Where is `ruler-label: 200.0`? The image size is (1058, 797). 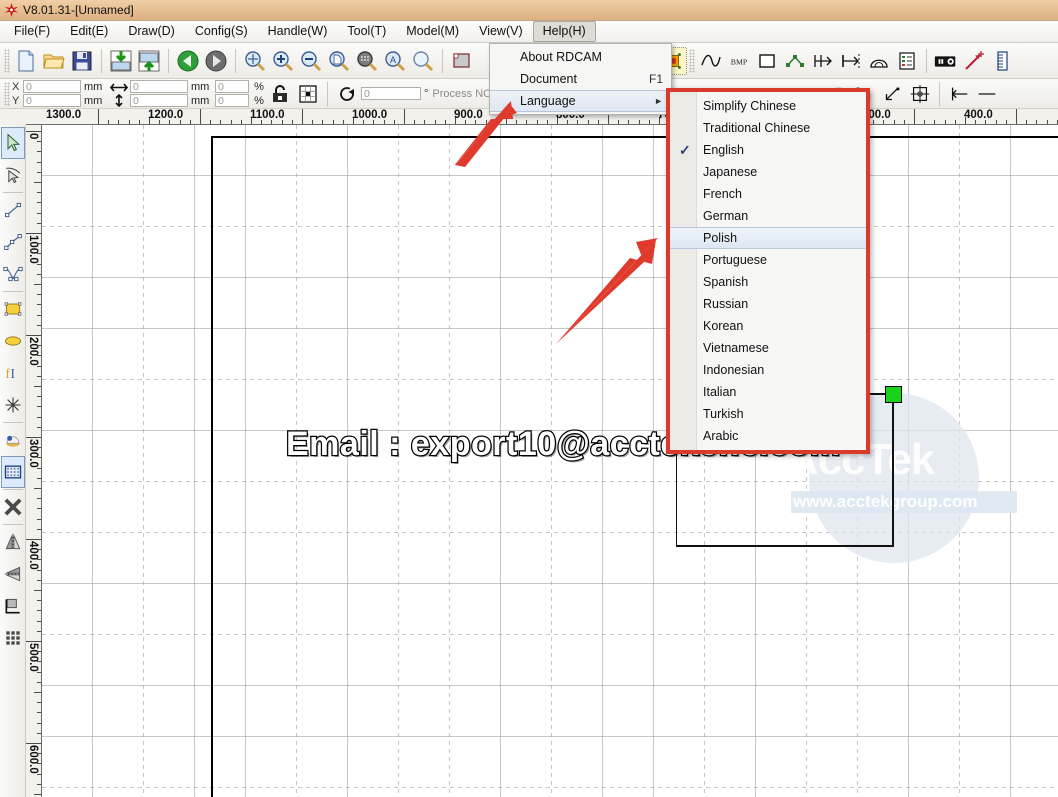
ruler-label: 200.0 is located at coordinates (33, 351).